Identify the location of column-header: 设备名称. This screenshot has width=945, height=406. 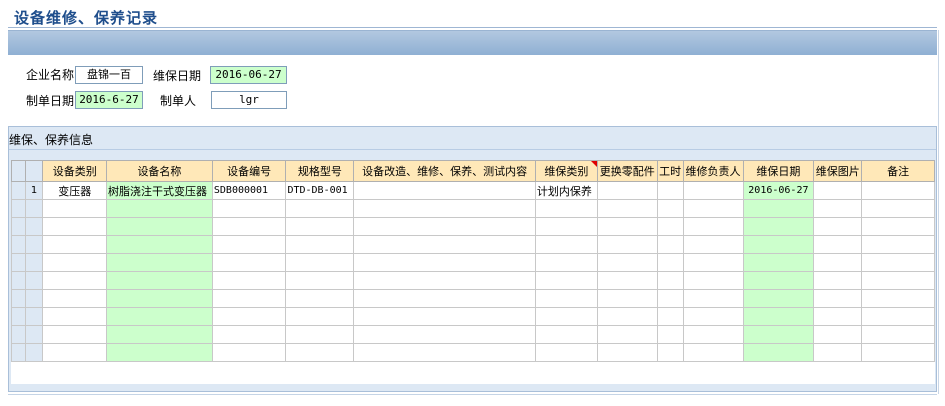
(159, 171).